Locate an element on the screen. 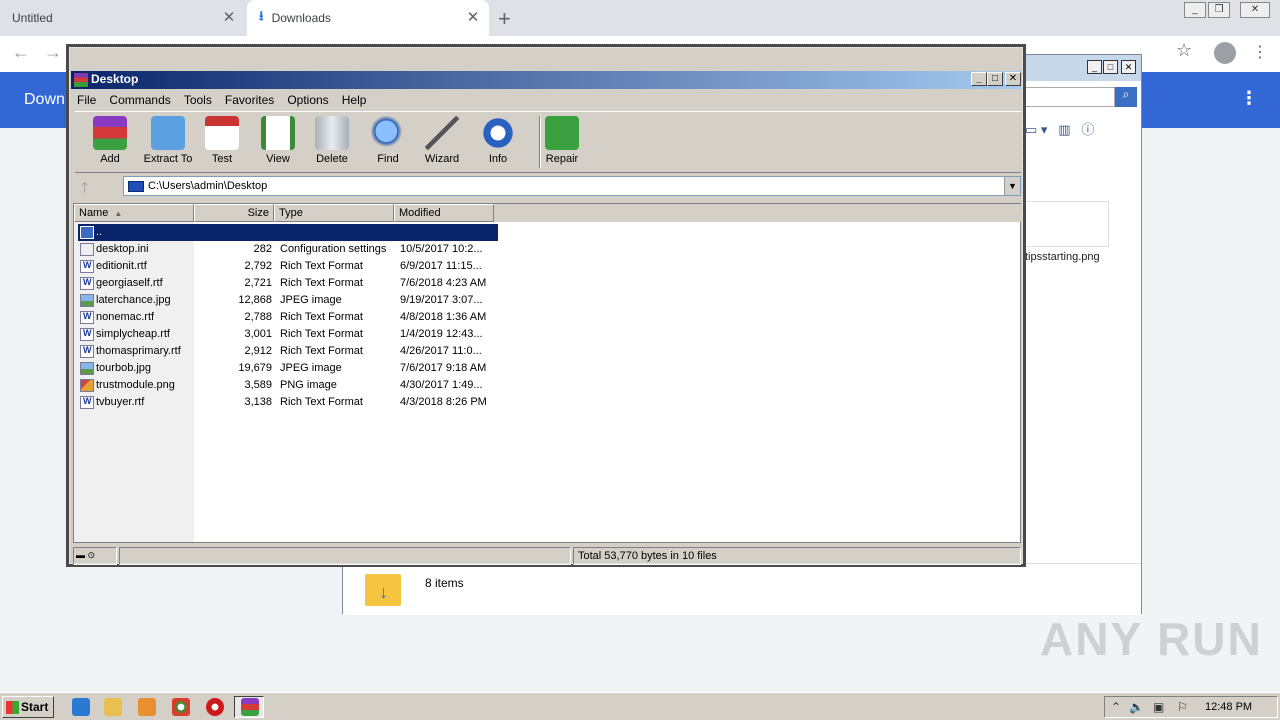 This screenshot has height=720, width=1280. show-hidden-icon: ⌃ is located at coordinates (1116, 707).